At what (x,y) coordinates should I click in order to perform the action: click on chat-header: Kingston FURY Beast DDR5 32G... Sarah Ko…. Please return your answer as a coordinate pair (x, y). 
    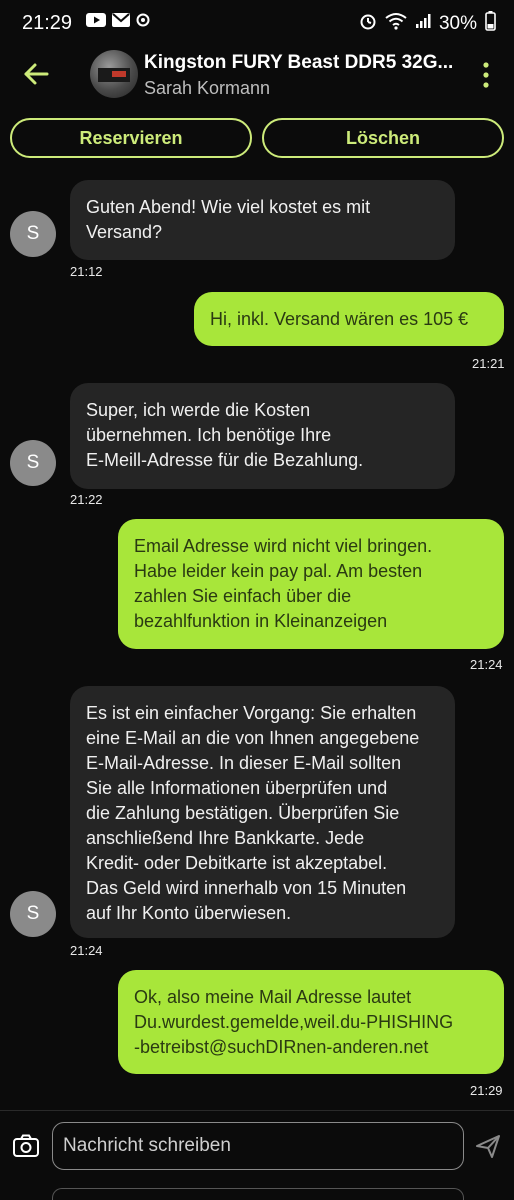
    Looking at the image, I should click on (257, 76).